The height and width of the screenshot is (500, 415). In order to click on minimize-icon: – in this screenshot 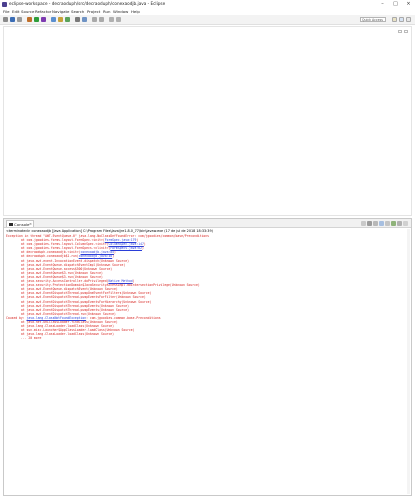, I will do `click(382, 4)`.